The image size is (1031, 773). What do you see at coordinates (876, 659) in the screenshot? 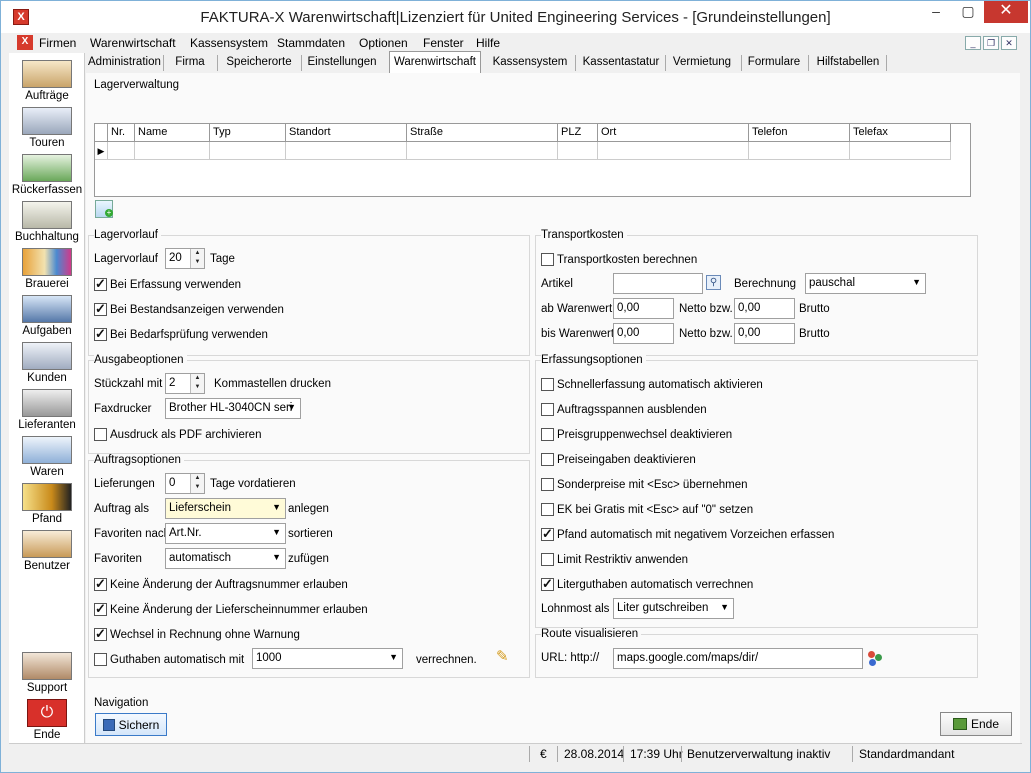
I see `maps-icon` at bounding box center [876, 659].